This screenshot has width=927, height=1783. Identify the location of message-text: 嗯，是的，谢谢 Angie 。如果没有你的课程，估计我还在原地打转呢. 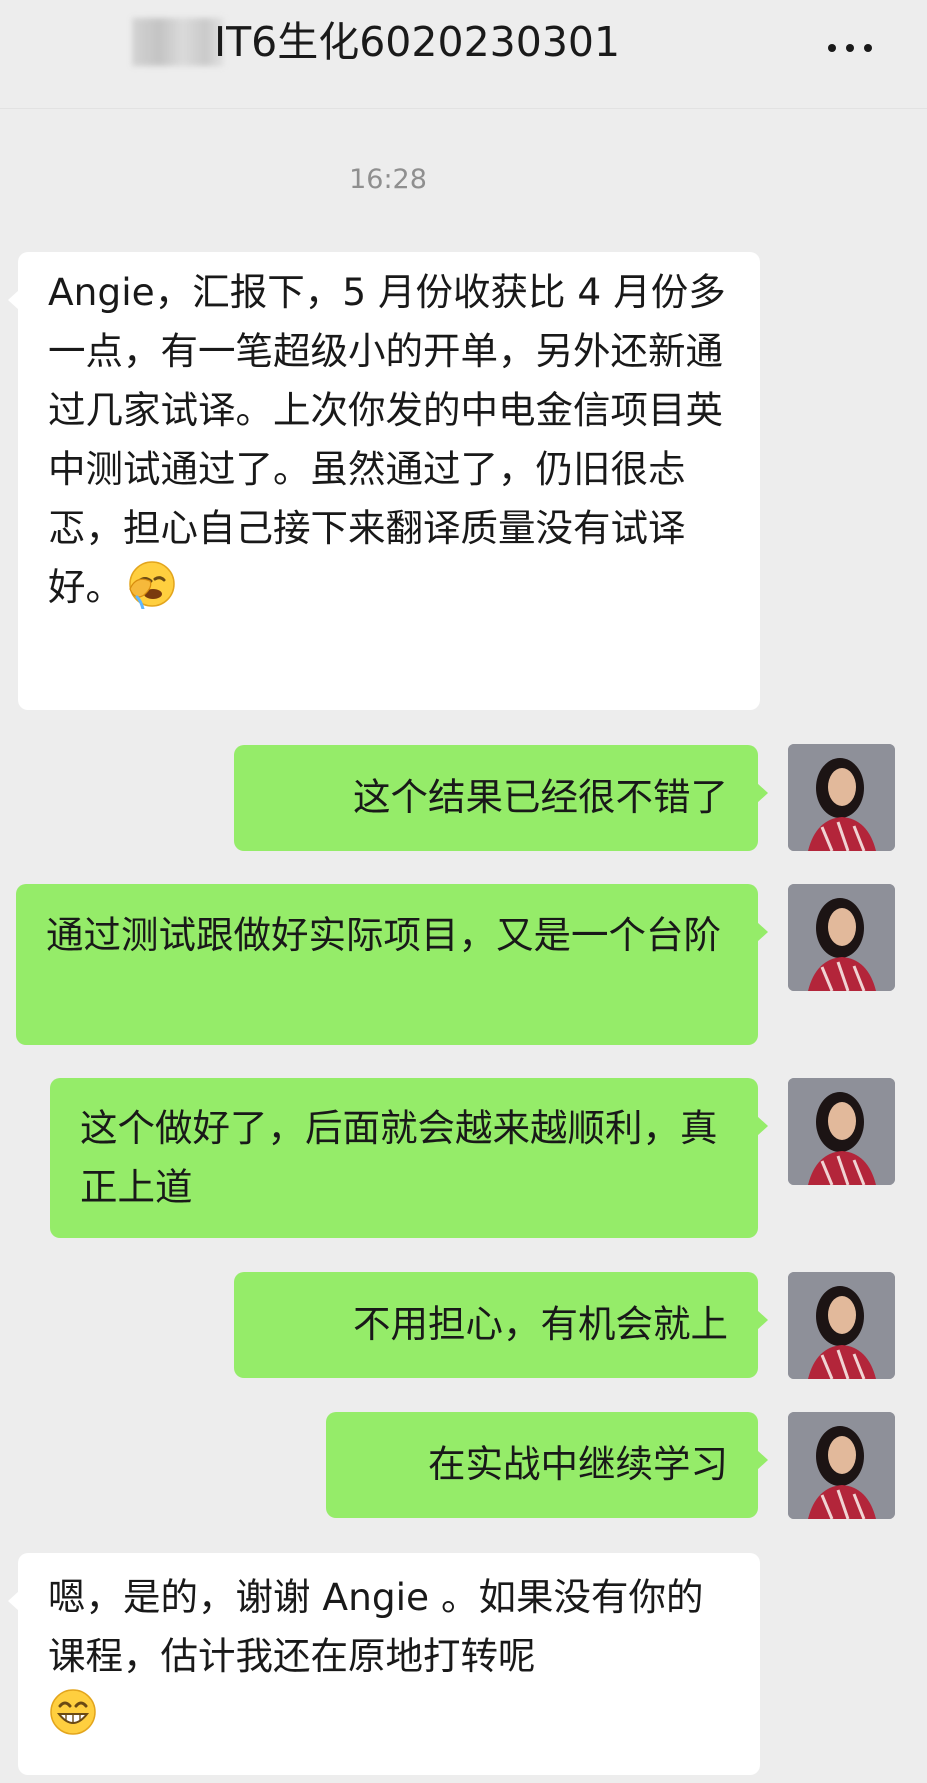
(376, 1626).